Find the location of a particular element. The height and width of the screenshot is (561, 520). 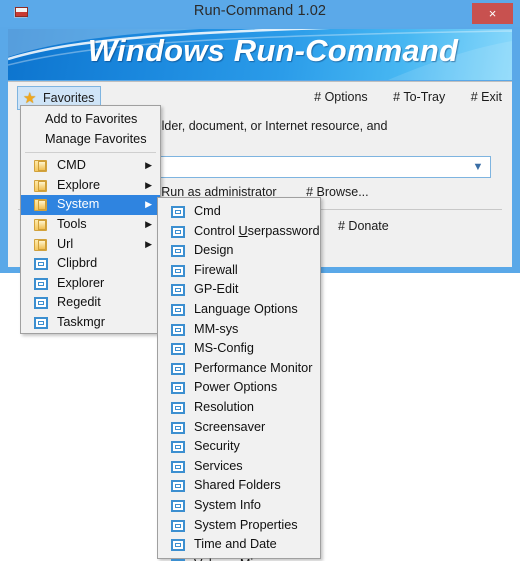

to-tray-button: # To-Tray is located at coordinates (419, 97).